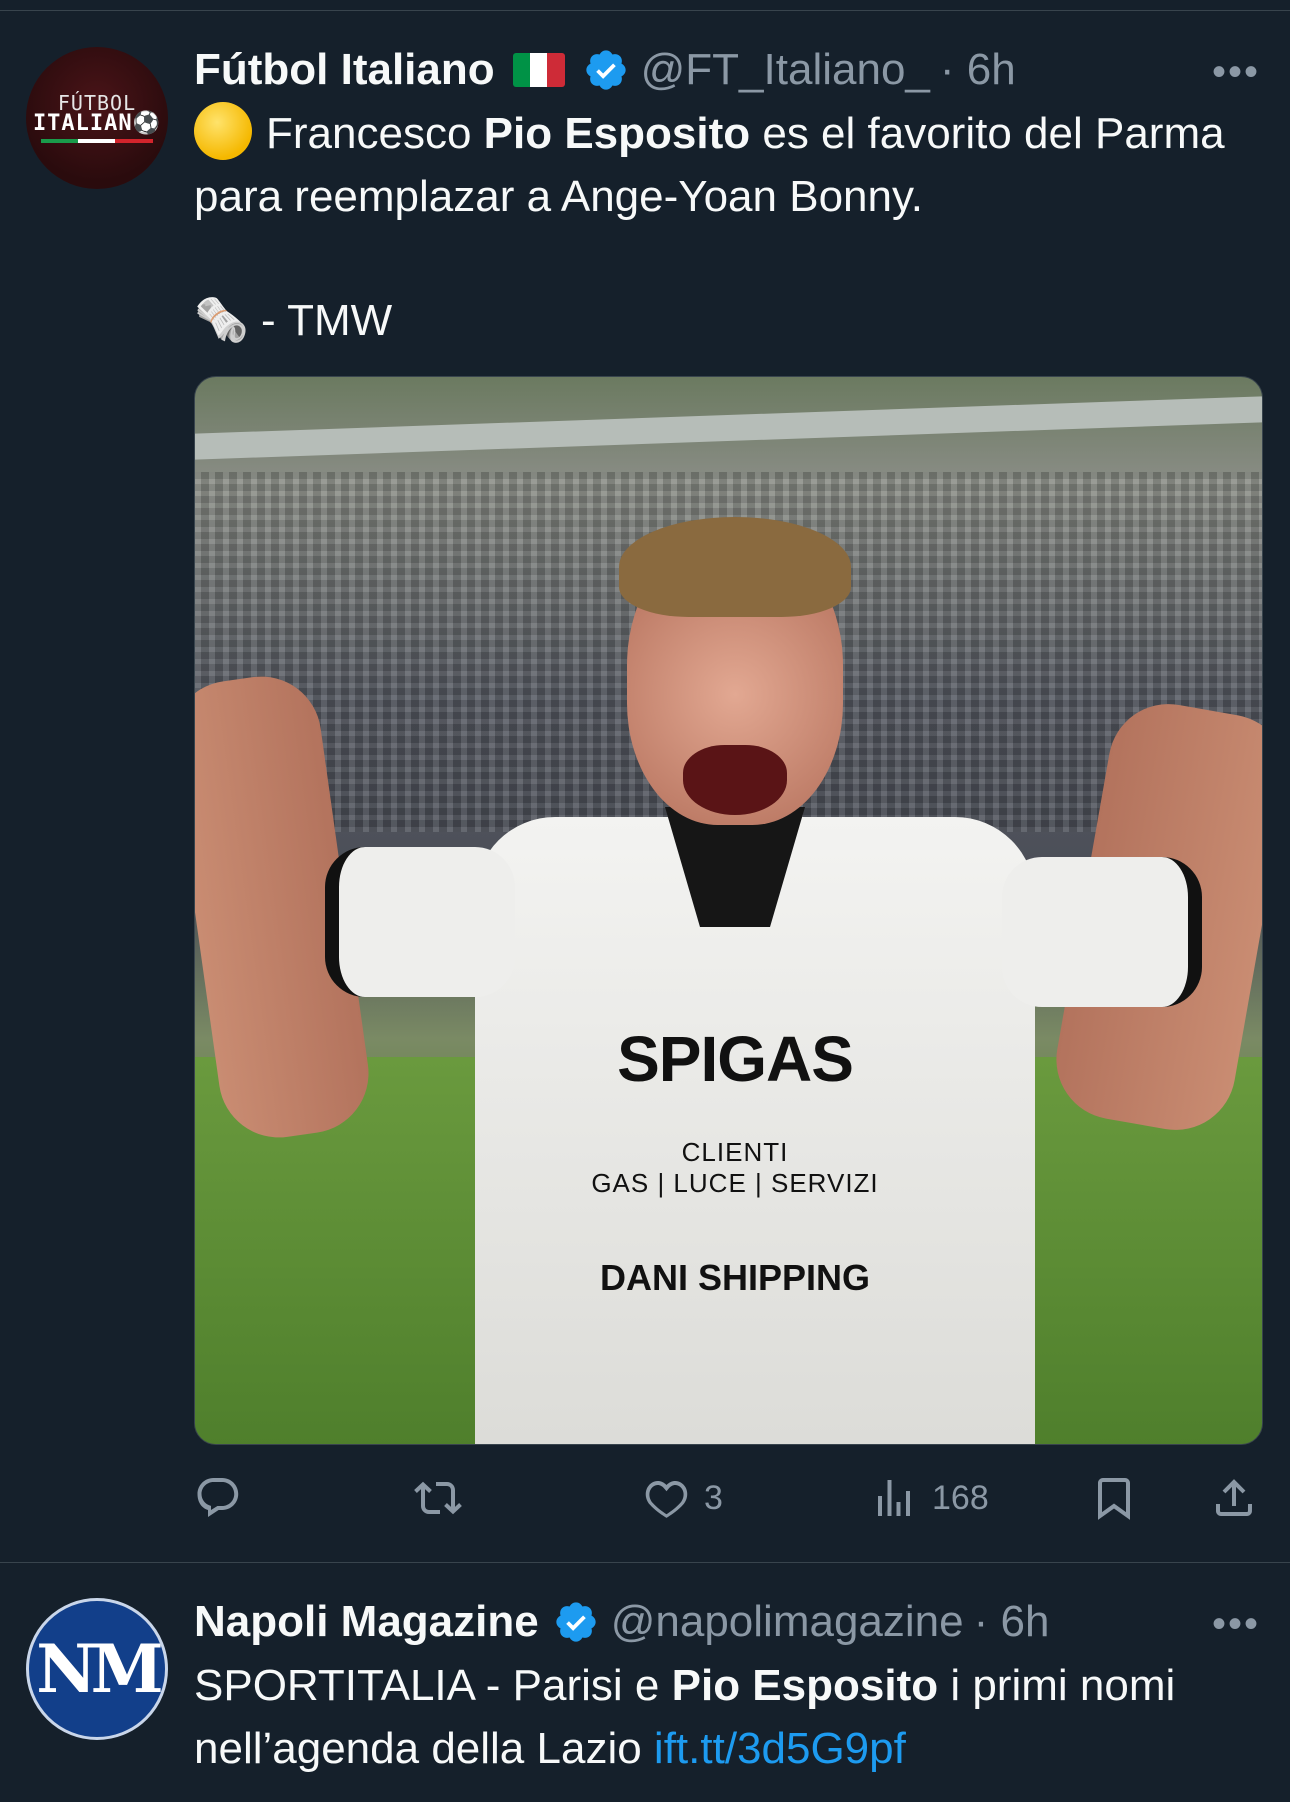  Describe the element at coordinates (735, 1277) in the screenshot. I see `shirt-sponsor-second: DANI SHIPPING` at that location.